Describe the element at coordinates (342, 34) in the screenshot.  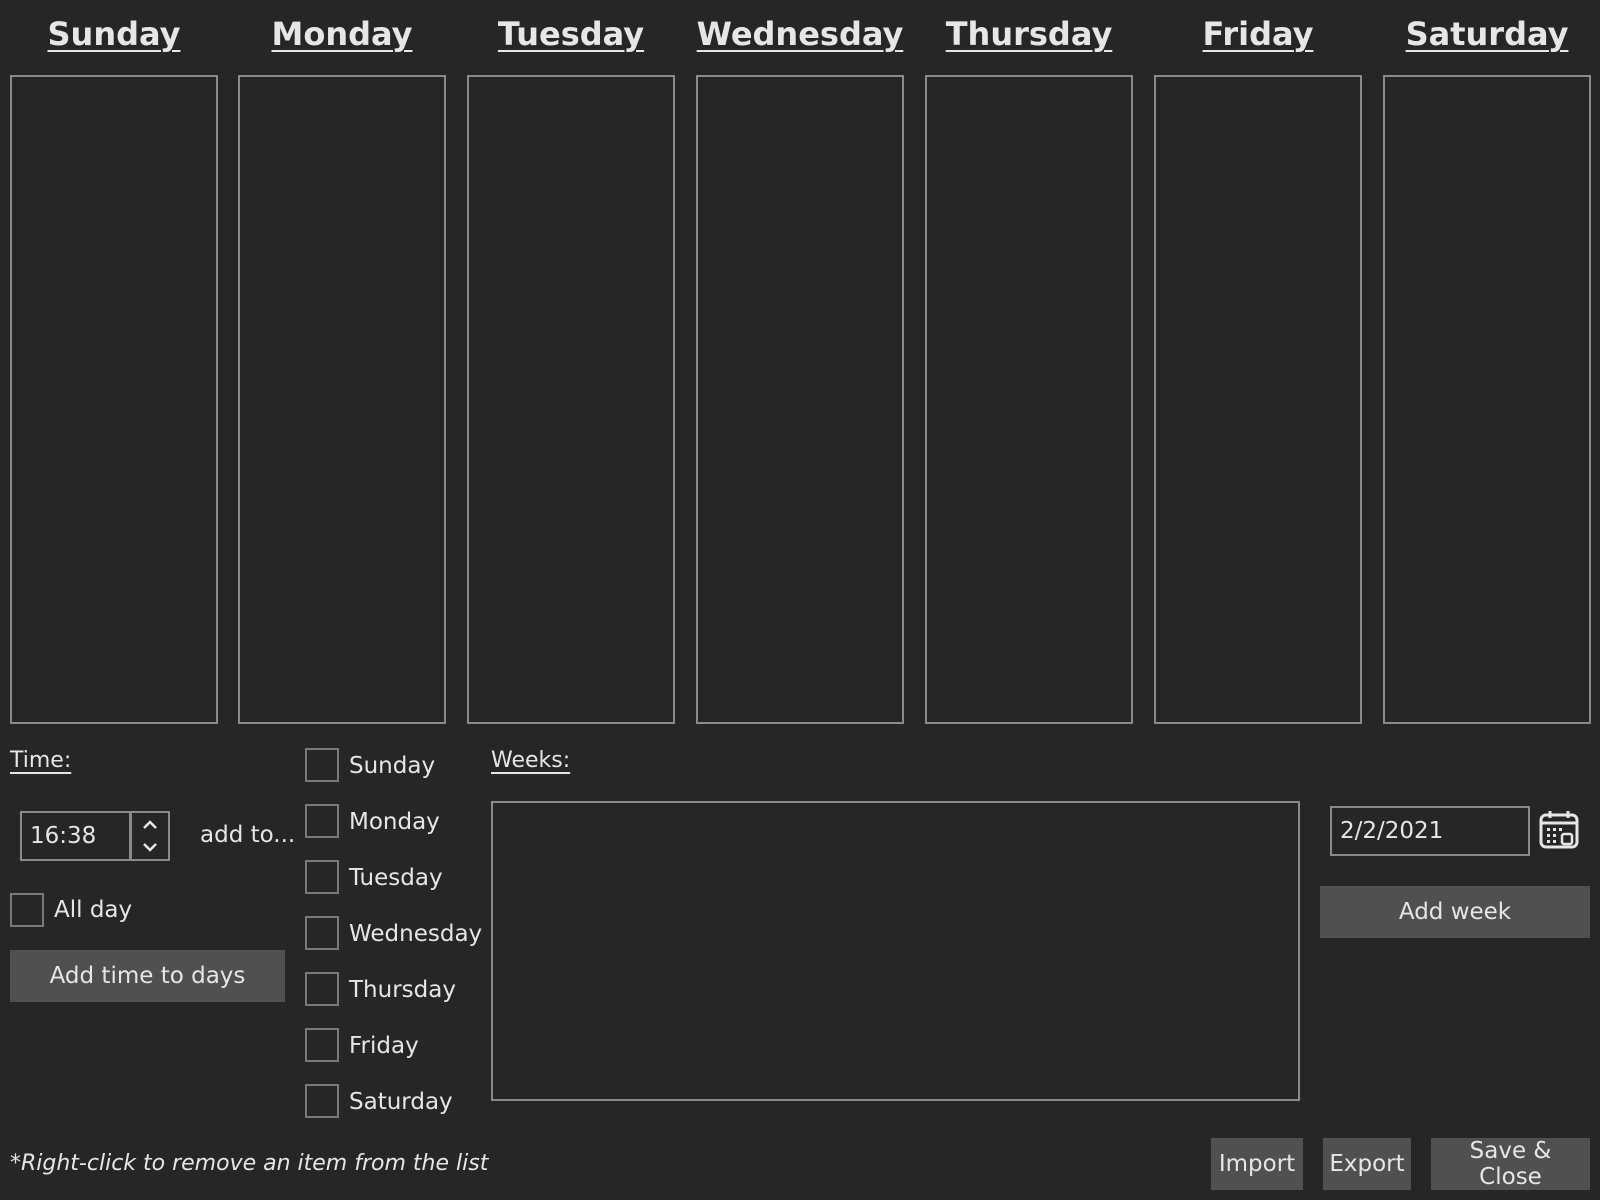
I see `day-header-monday: Monday` at that location.